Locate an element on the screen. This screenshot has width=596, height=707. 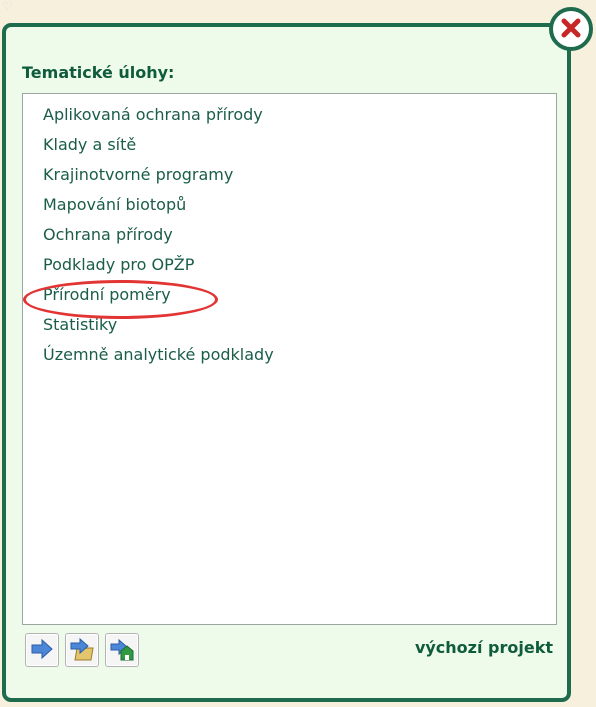
close-button is located at coordinates (571, 29).